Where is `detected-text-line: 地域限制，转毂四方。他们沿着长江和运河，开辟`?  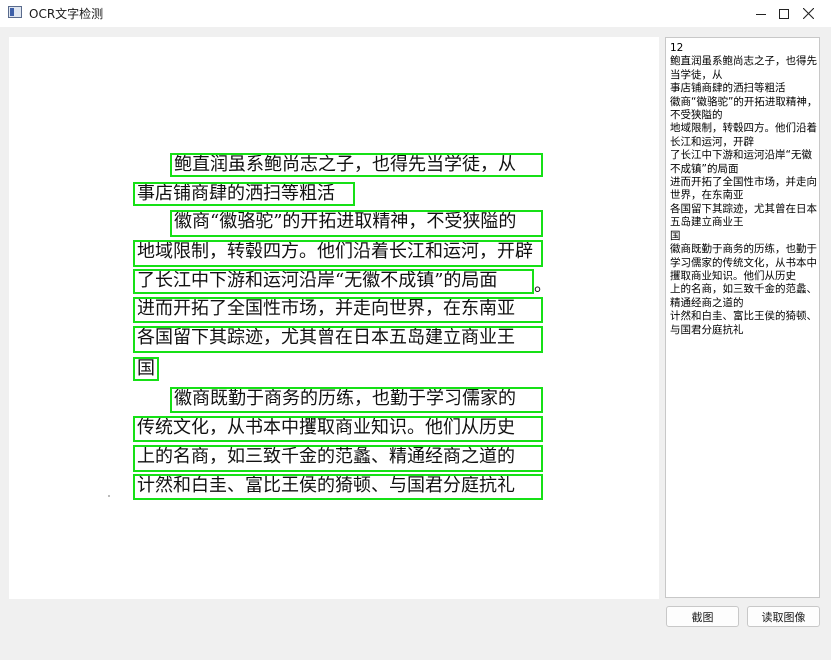 detected-text-line: 地域限制，转毂四方。他们沿着长江和运河，开辟 is located at coordinates (338, 253).